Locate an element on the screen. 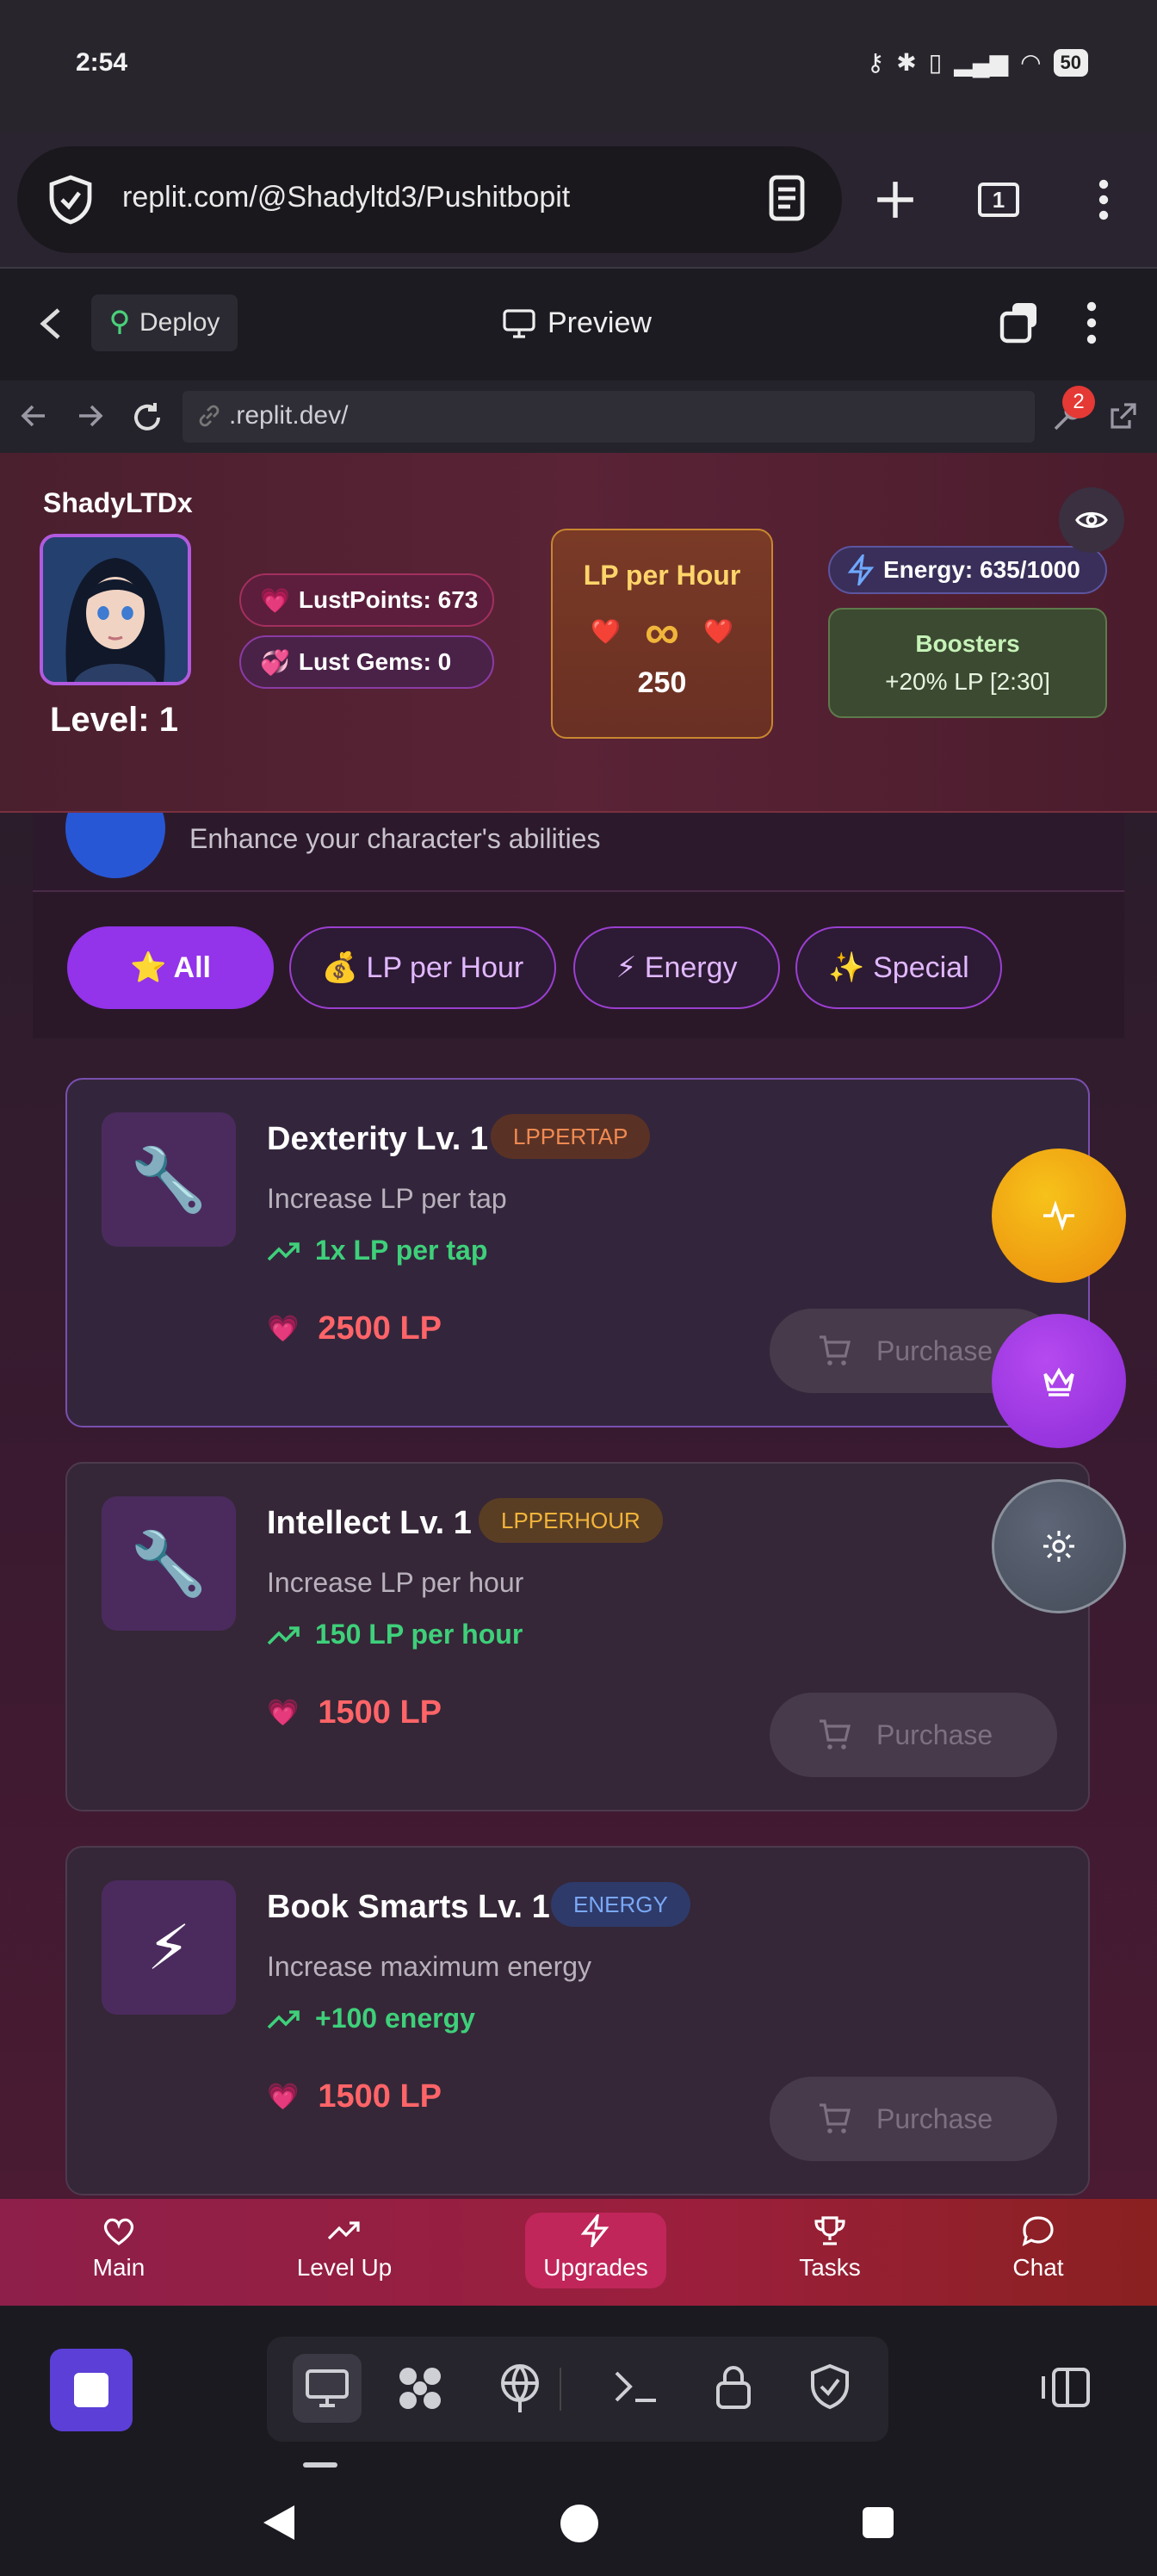  open-external-icon is located at coordinates (1123, 418).